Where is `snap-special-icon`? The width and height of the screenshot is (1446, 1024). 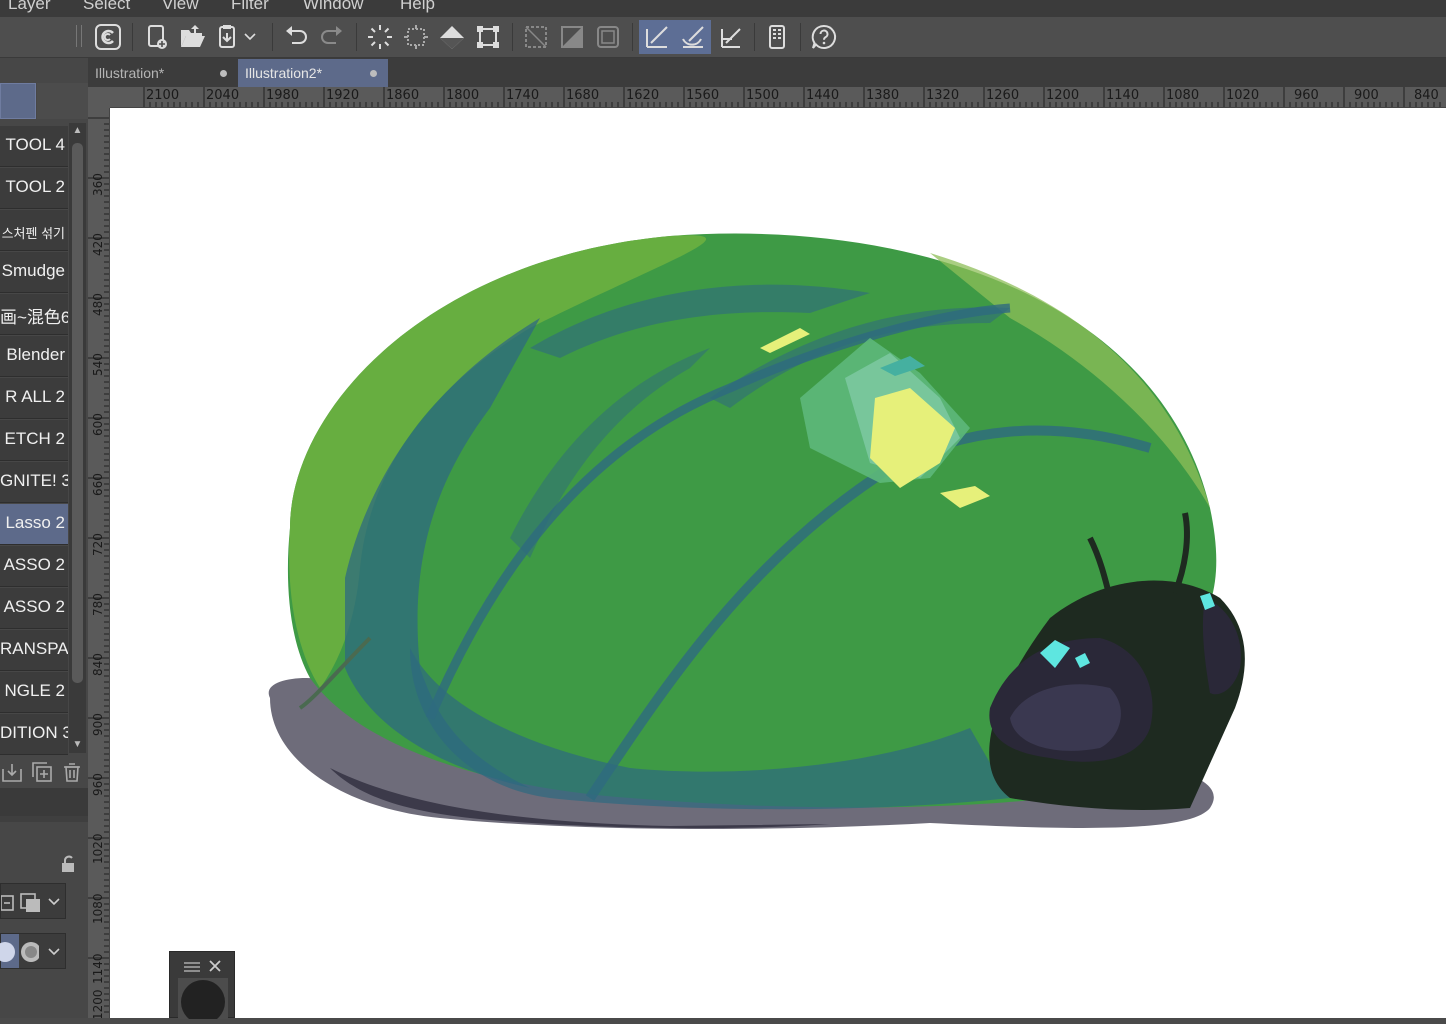 snap-special-icon is located at coordinates (693, 37).